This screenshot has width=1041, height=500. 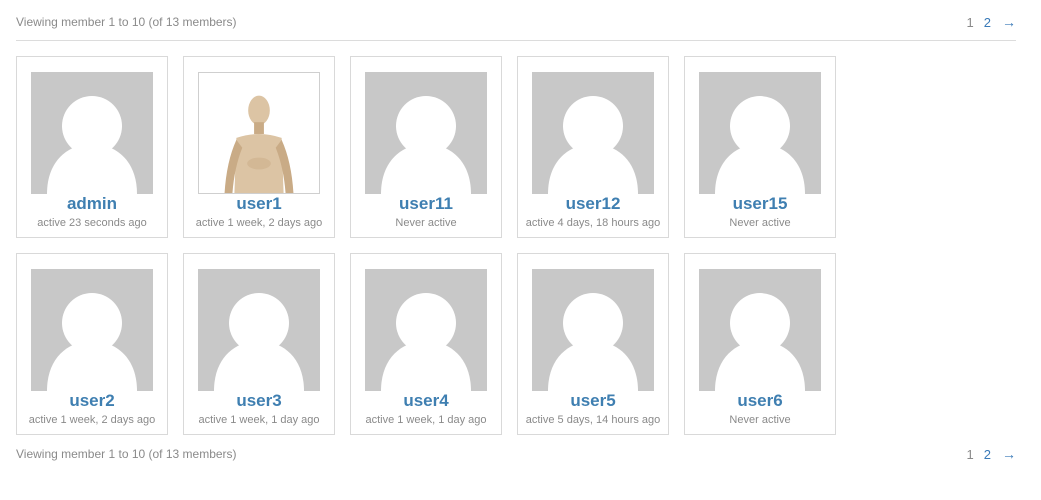 What do you see at coordinates (593, 420) in the screenshot?
I see `member-last-active: active 5 days, 14 hours ago` at bounding box center [593, 420].